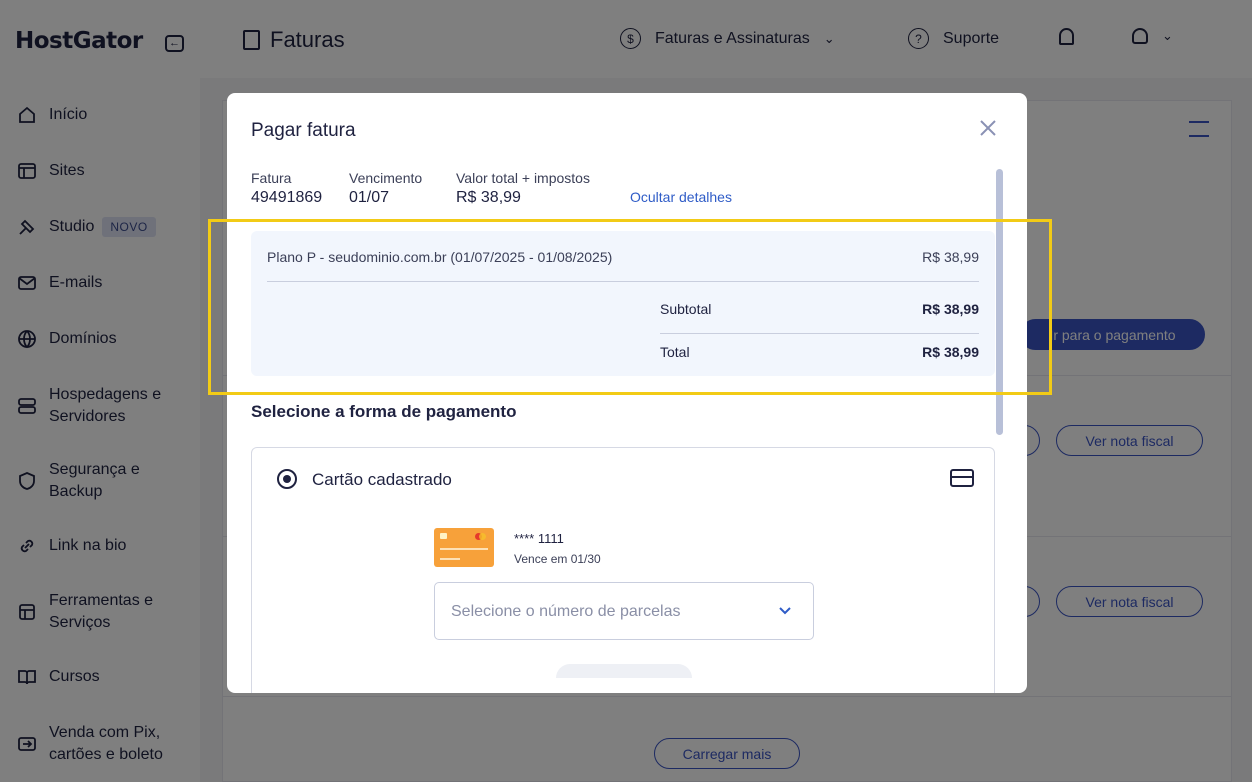 The width and height of the screenshot is (1252, 782). I want to click on installments-select: Selecione o número de parcelas, so click(624, 611).